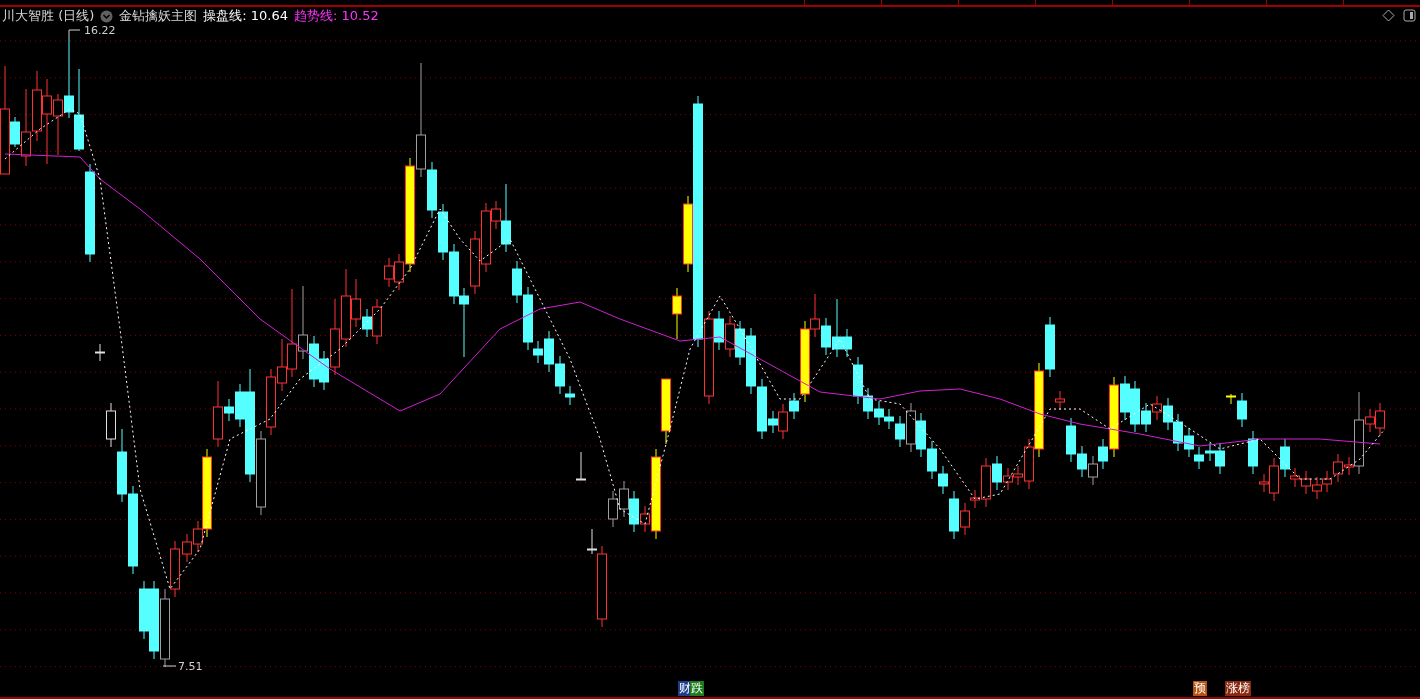 The width and height of the screenshot is (1420, 699). Describe the element at coordinates (74, 34) in the screenshot. I see `high-marker-line` at that location.